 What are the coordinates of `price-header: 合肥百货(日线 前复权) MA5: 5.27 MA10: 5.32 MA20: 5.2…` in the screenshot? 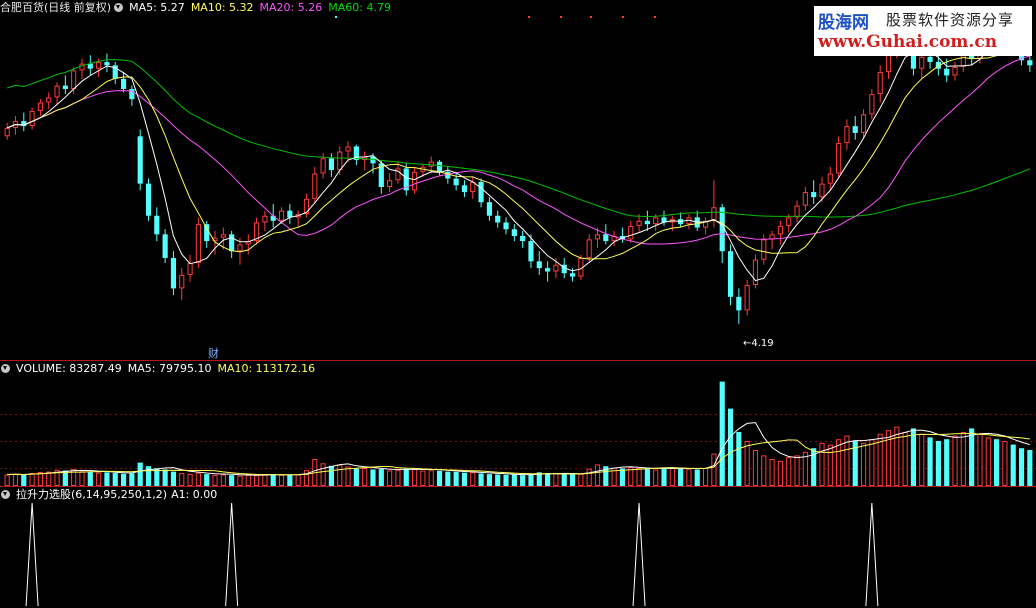 It's located at (198, 8).